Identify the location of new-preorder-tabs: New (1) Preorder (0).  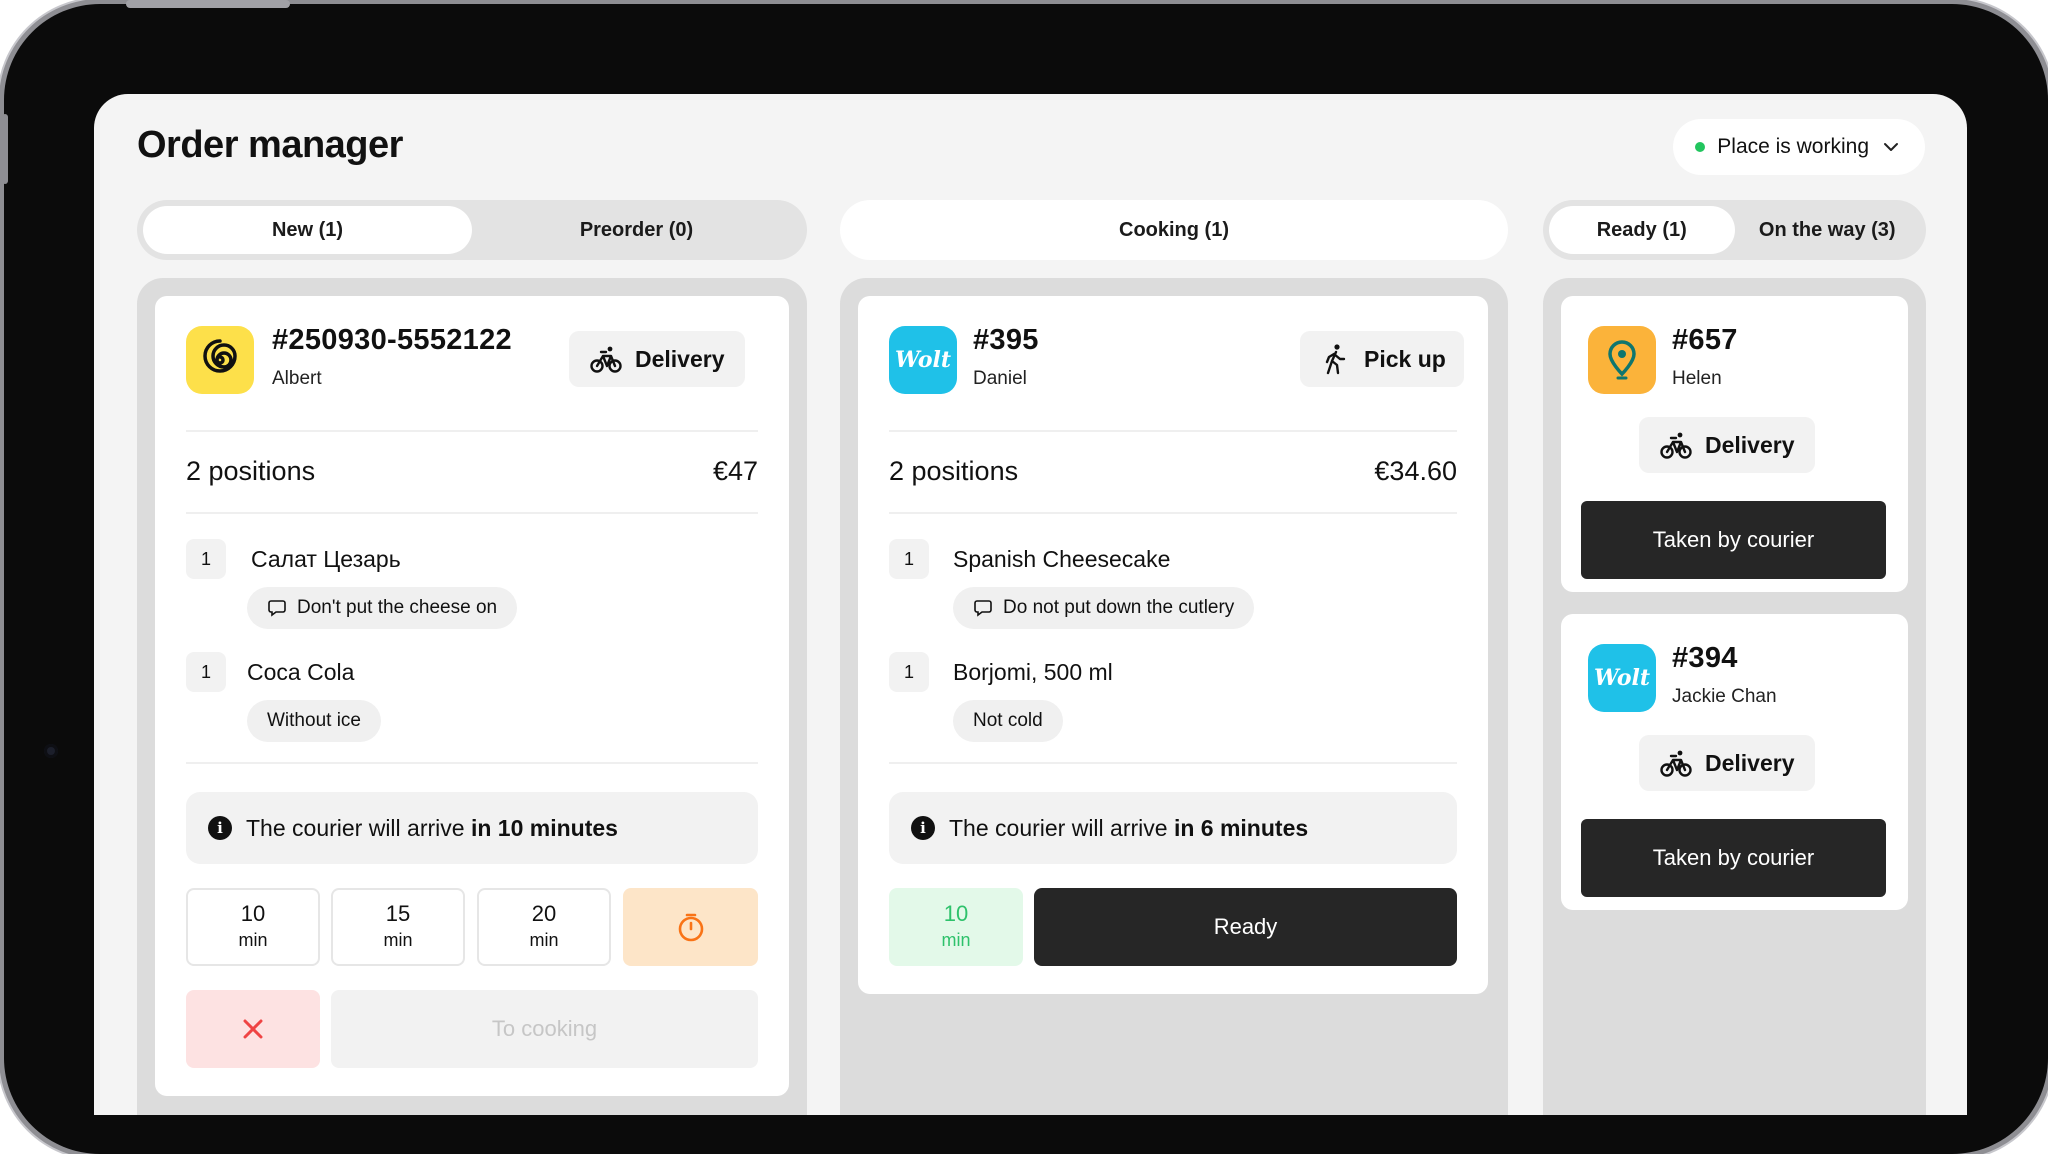
(472, 230).